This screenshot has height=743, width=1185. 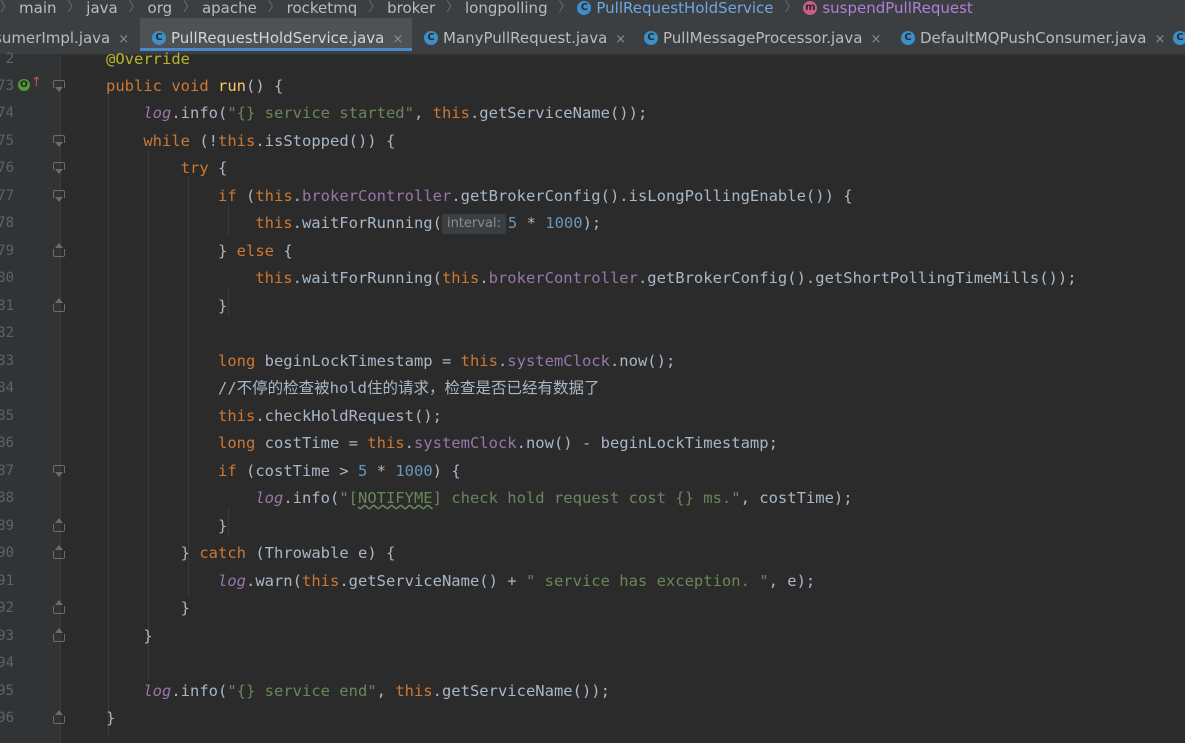 I want to click on breadcrumb-item-main: main, so click(x=37, y=8).